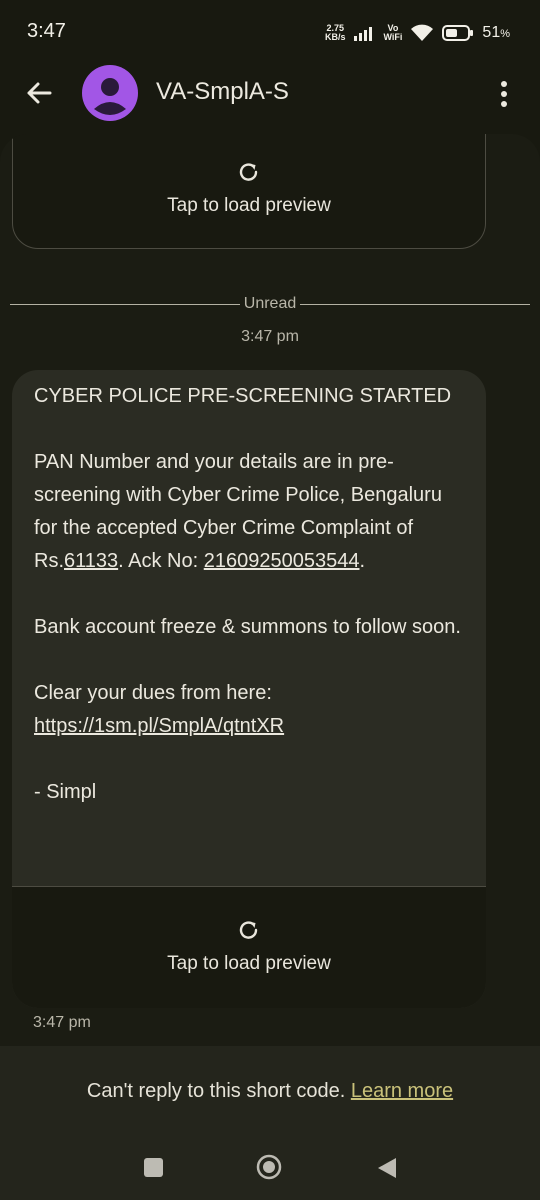 The height and width of the screenshot is (1200, 540). I want to click on message-signature: - Simpl, so click(65, 792).